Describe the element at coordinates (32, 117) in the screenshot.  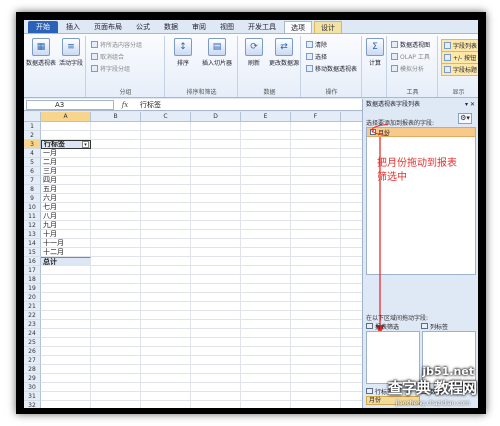
I see `select-all-corner` at that location.